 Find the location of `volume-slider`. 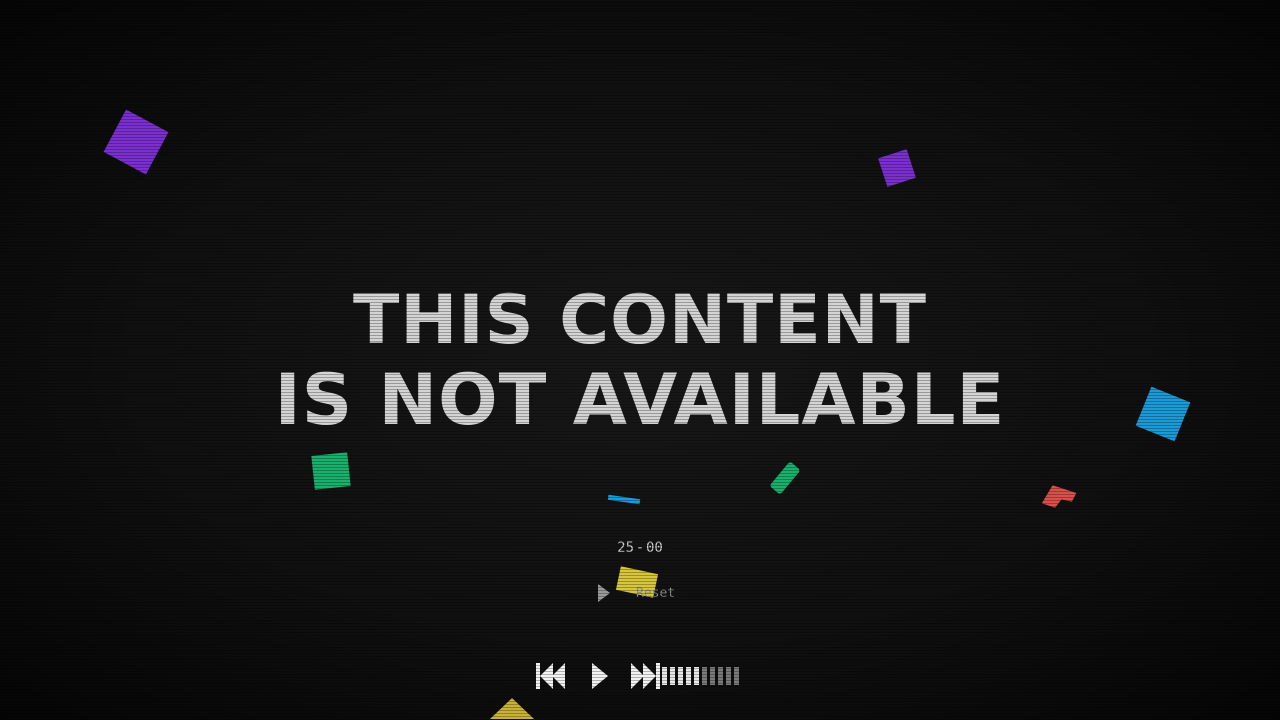

volume-slider is located at coordinates (702, 676).